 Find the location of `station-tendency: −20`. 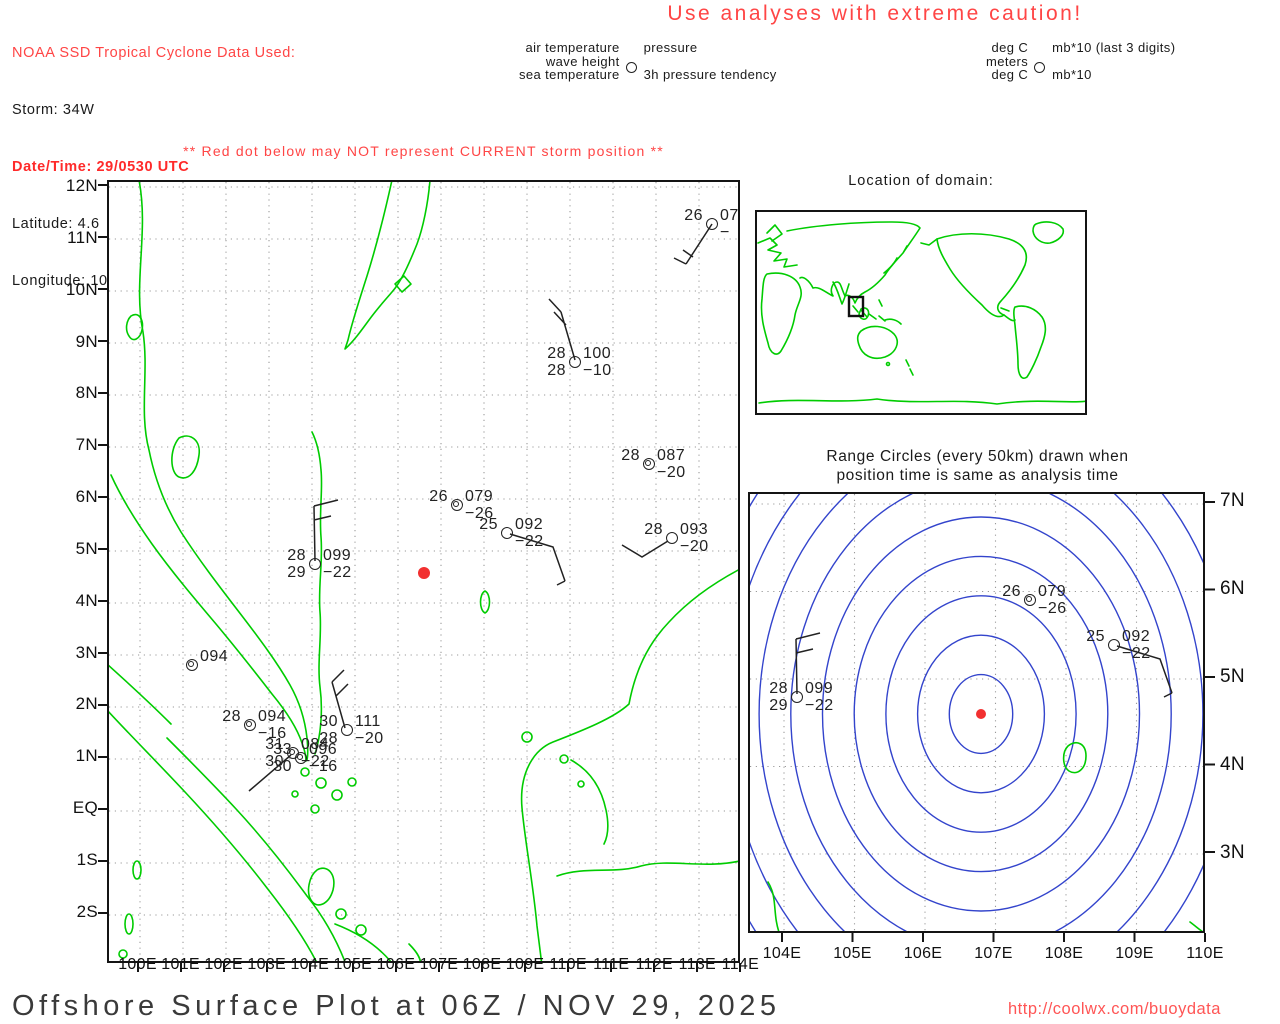

station-tendency: −20 is located at coordinates (694, 546).